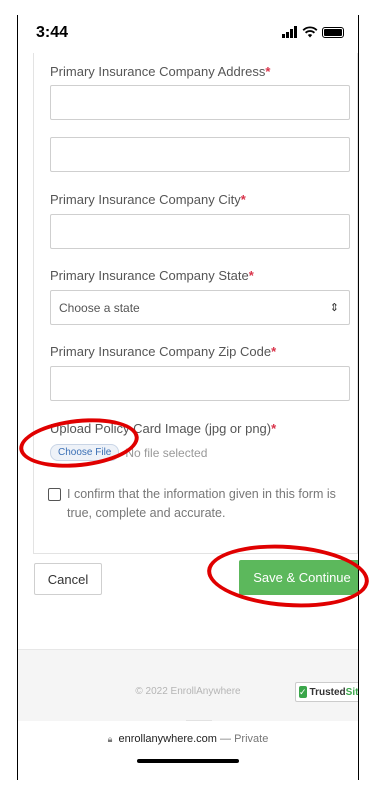  Describe the element at coordinates (148, 199) in the screenshot. I see `city-label: Primary Insurance Company City*` at that location.